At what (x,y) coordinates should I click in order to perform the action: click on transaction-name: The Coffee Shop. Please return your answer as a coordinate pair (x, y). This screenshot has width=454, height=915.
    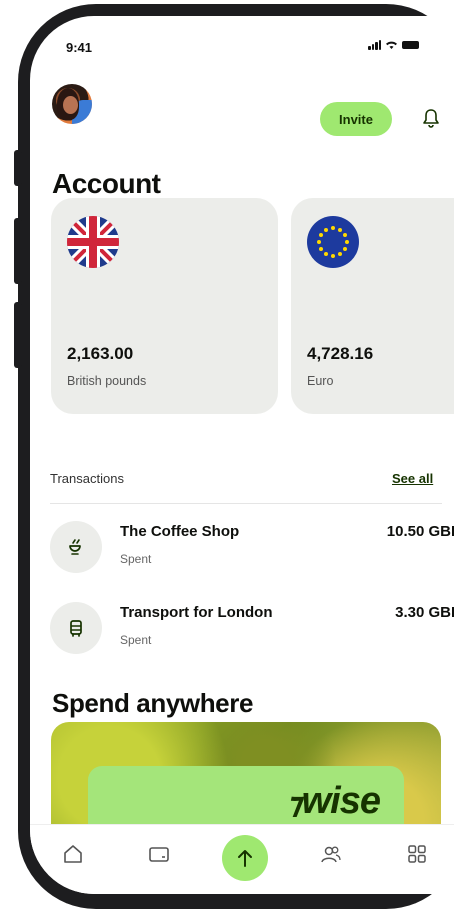
    Looking at the image, I should click on (180, 531).